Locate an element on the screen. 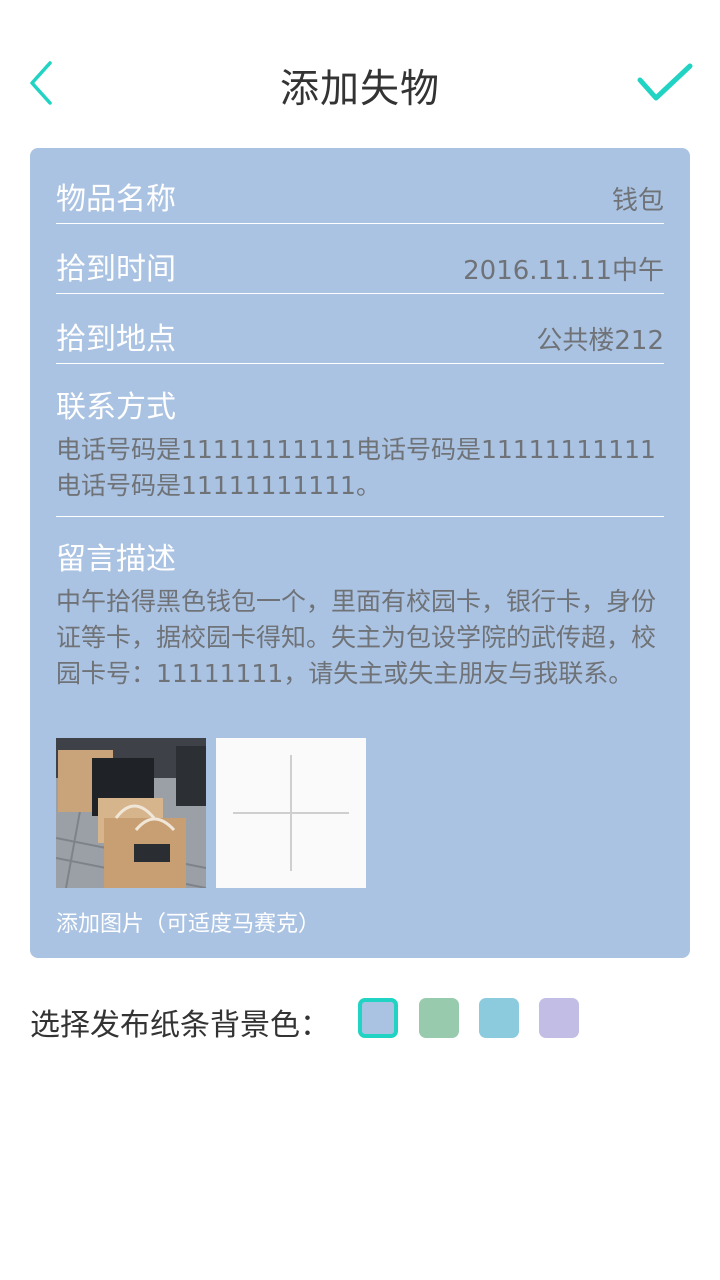 This screenshot has height=1280, width=720. color-swatch-cyan is located at coordinates (499, 1018).